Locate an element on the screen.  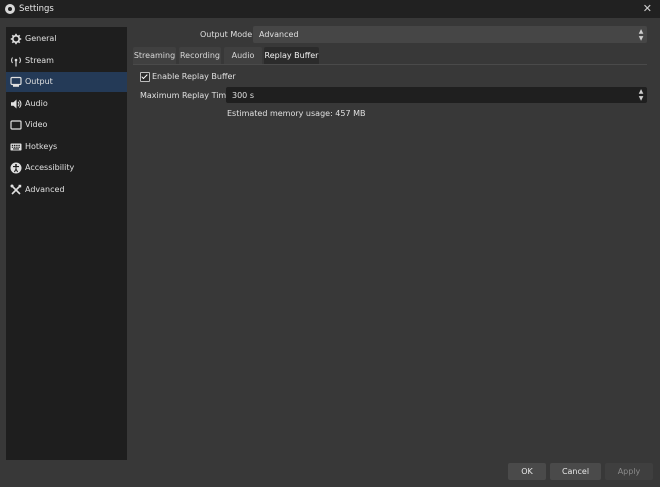
estimated-memory-usage: Estimated memory usage: 457 MB is located at coordinates (296, 113).